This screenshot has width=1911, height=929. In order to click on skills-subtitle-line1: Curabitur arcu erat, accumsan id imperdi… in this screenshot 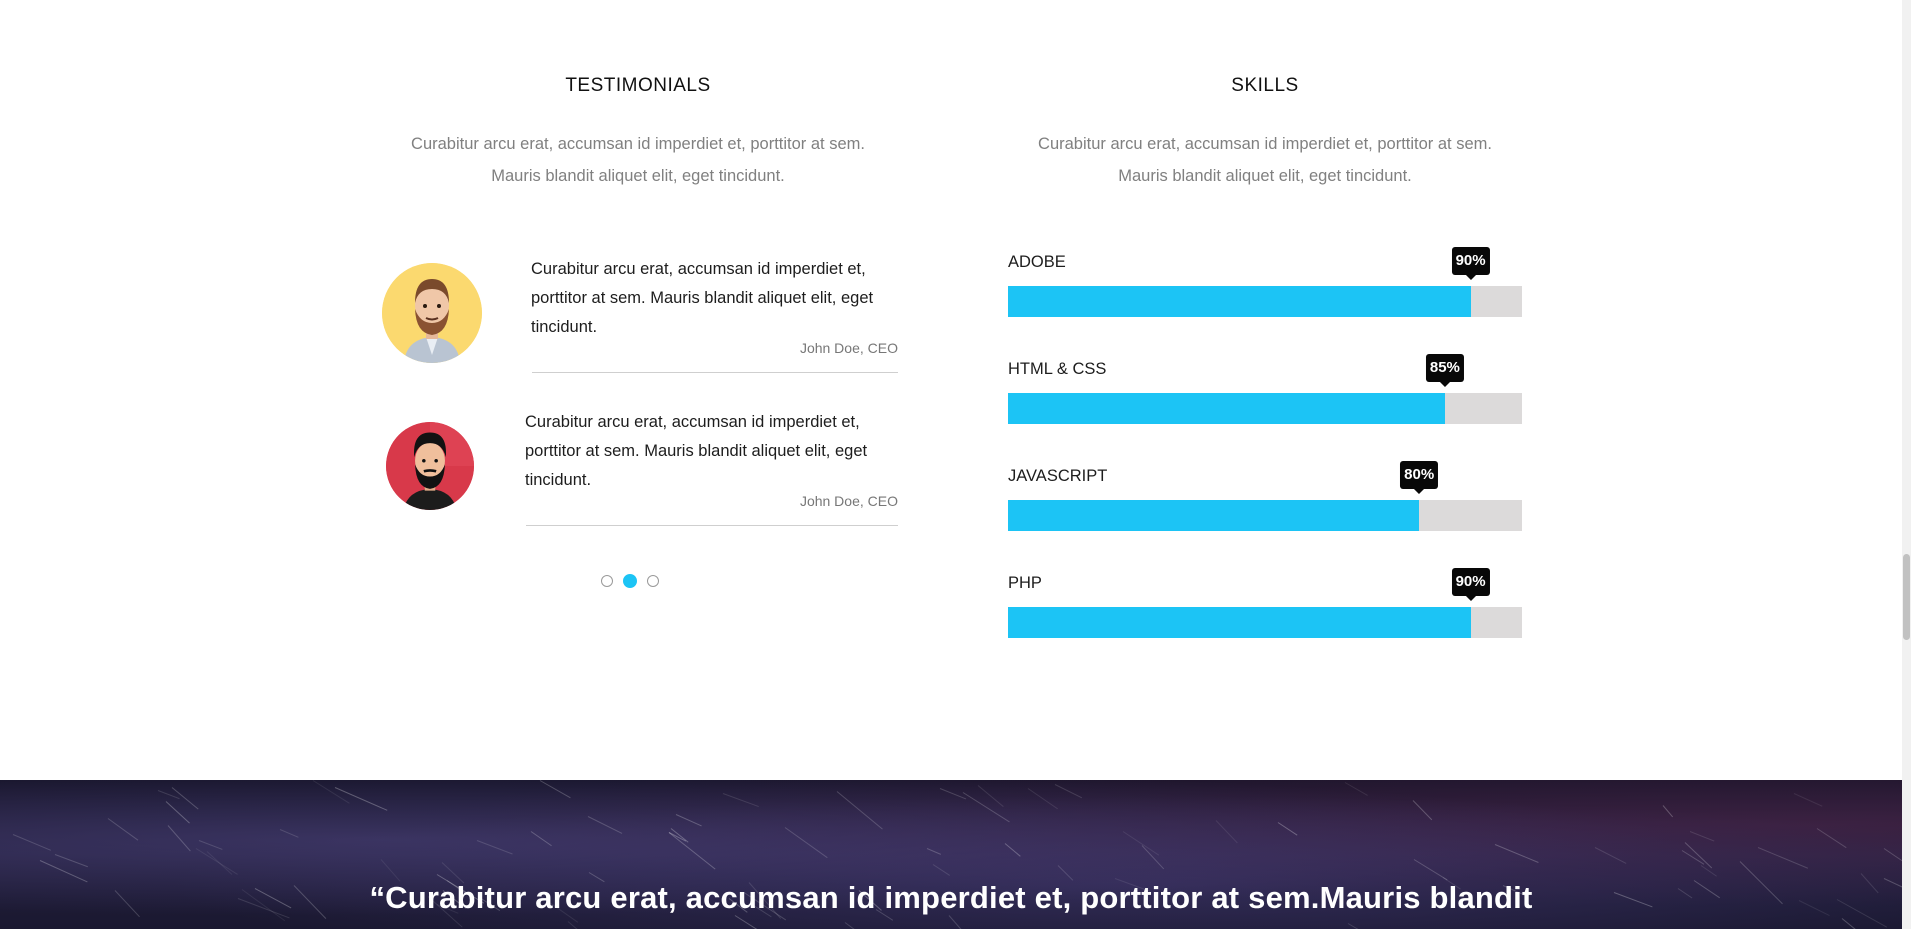, I will do `click(1265, 144)`.